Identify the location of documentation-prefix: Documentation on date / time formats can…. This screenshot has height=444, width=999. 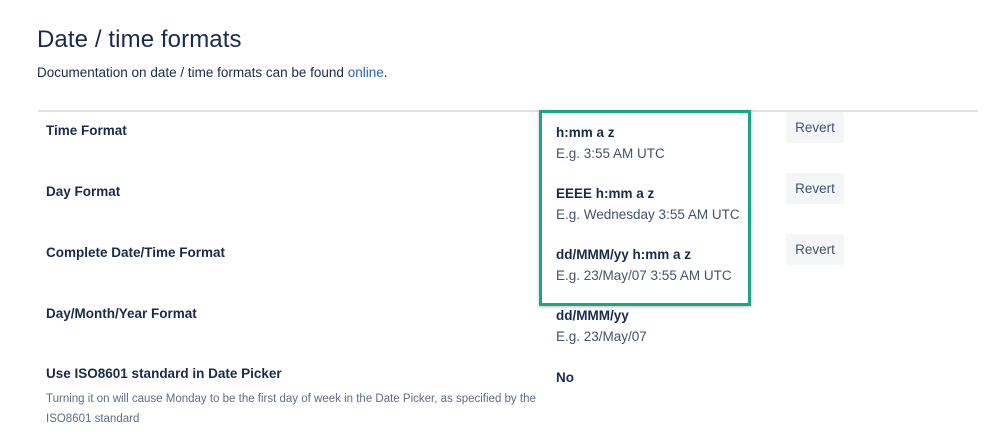
(192, 72).